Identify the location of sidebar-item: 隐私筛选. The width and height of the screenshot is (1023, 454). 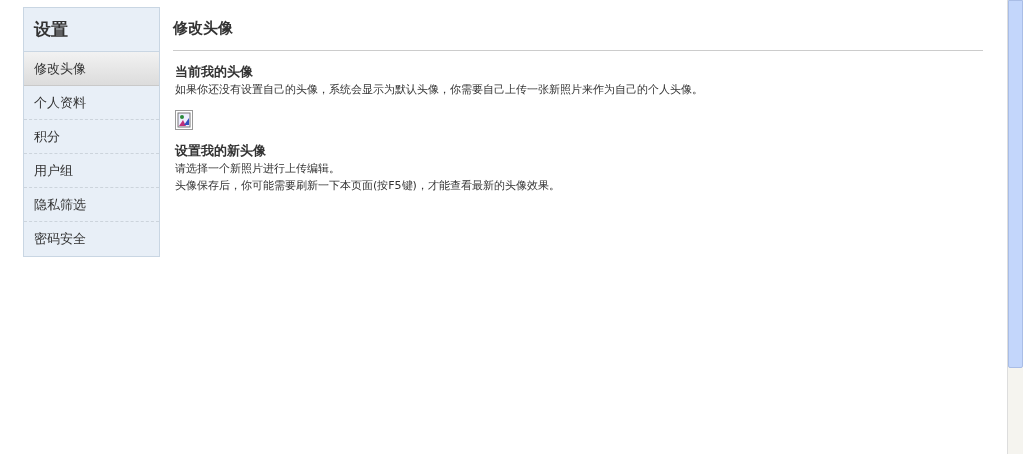
(91, 205).